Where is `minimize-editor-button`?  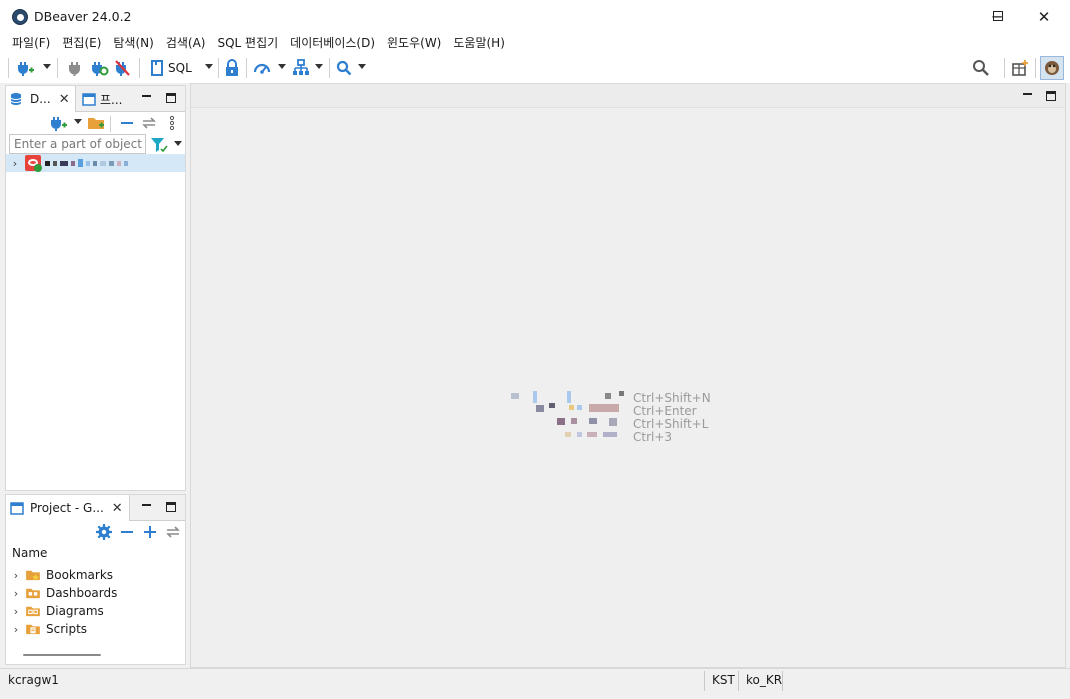 minimize-editor-button is located at coordinates (1027, 92).